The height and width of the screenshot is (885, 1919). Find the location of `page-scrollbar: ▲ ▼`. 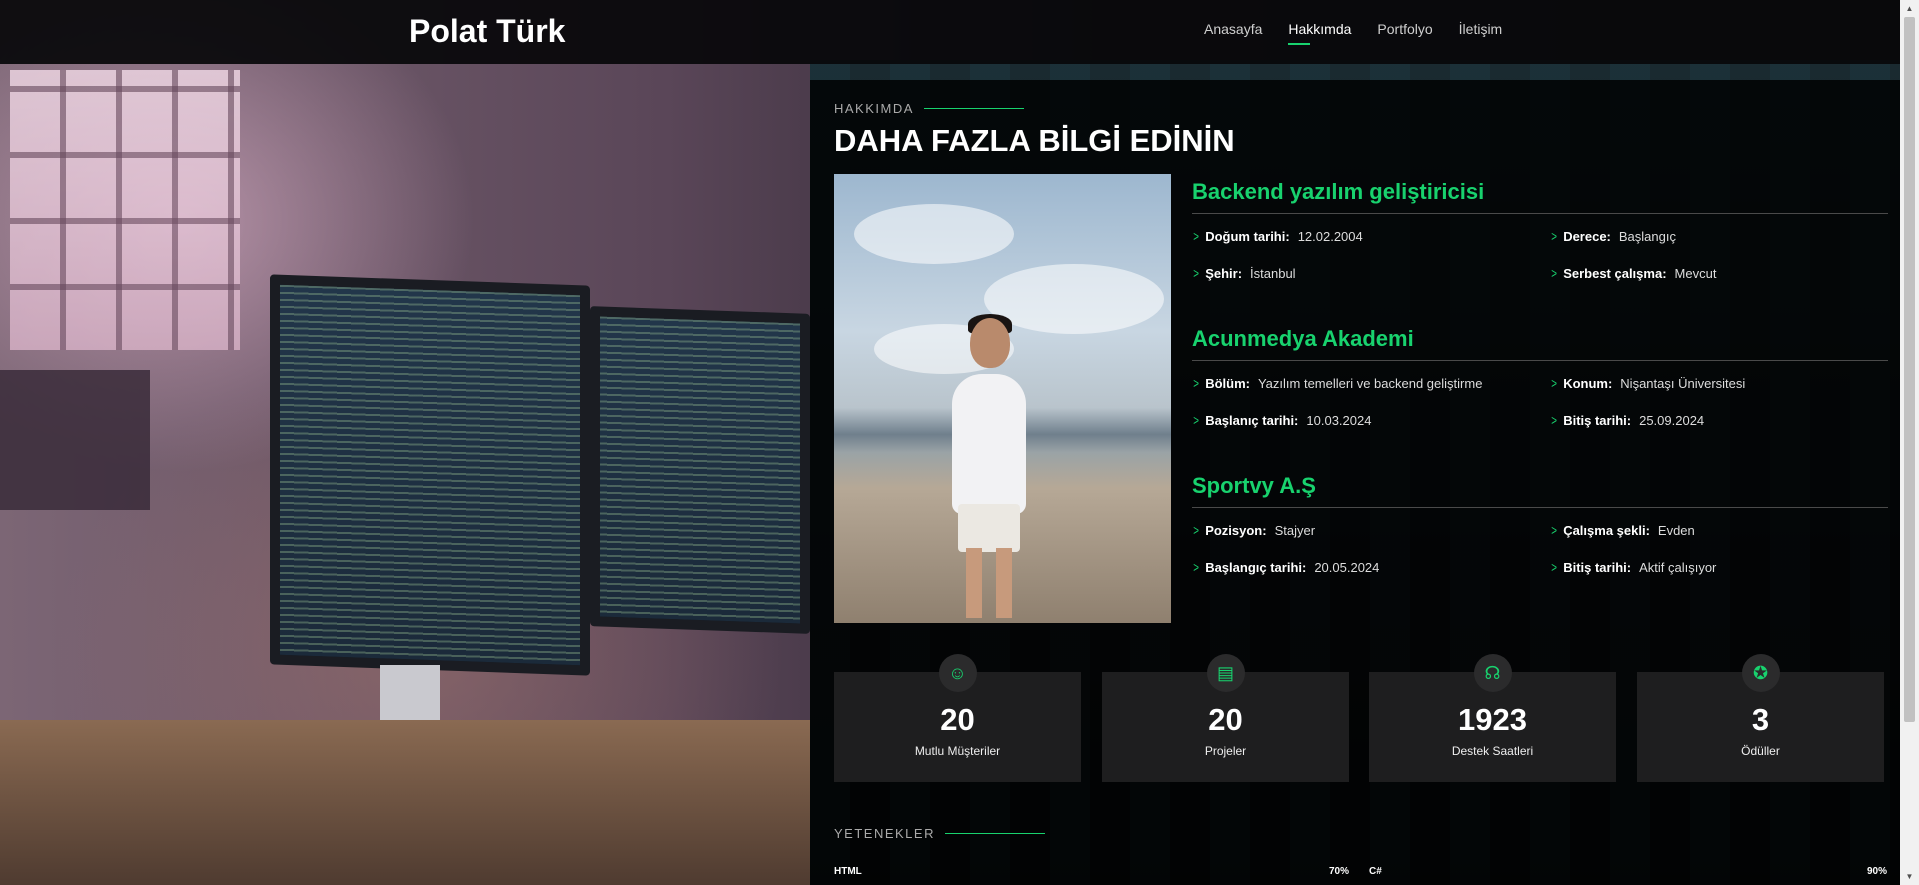

page-scrollbar: ▲ ▼ is located at coordinates (1909, 442).